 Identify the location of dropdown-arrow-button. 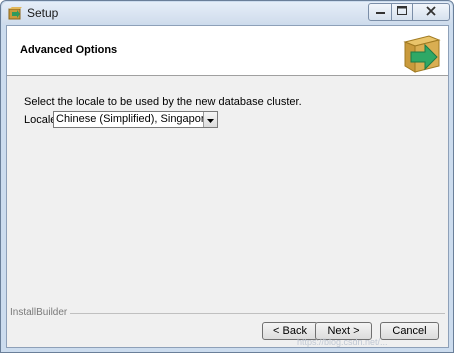
(210, 119).